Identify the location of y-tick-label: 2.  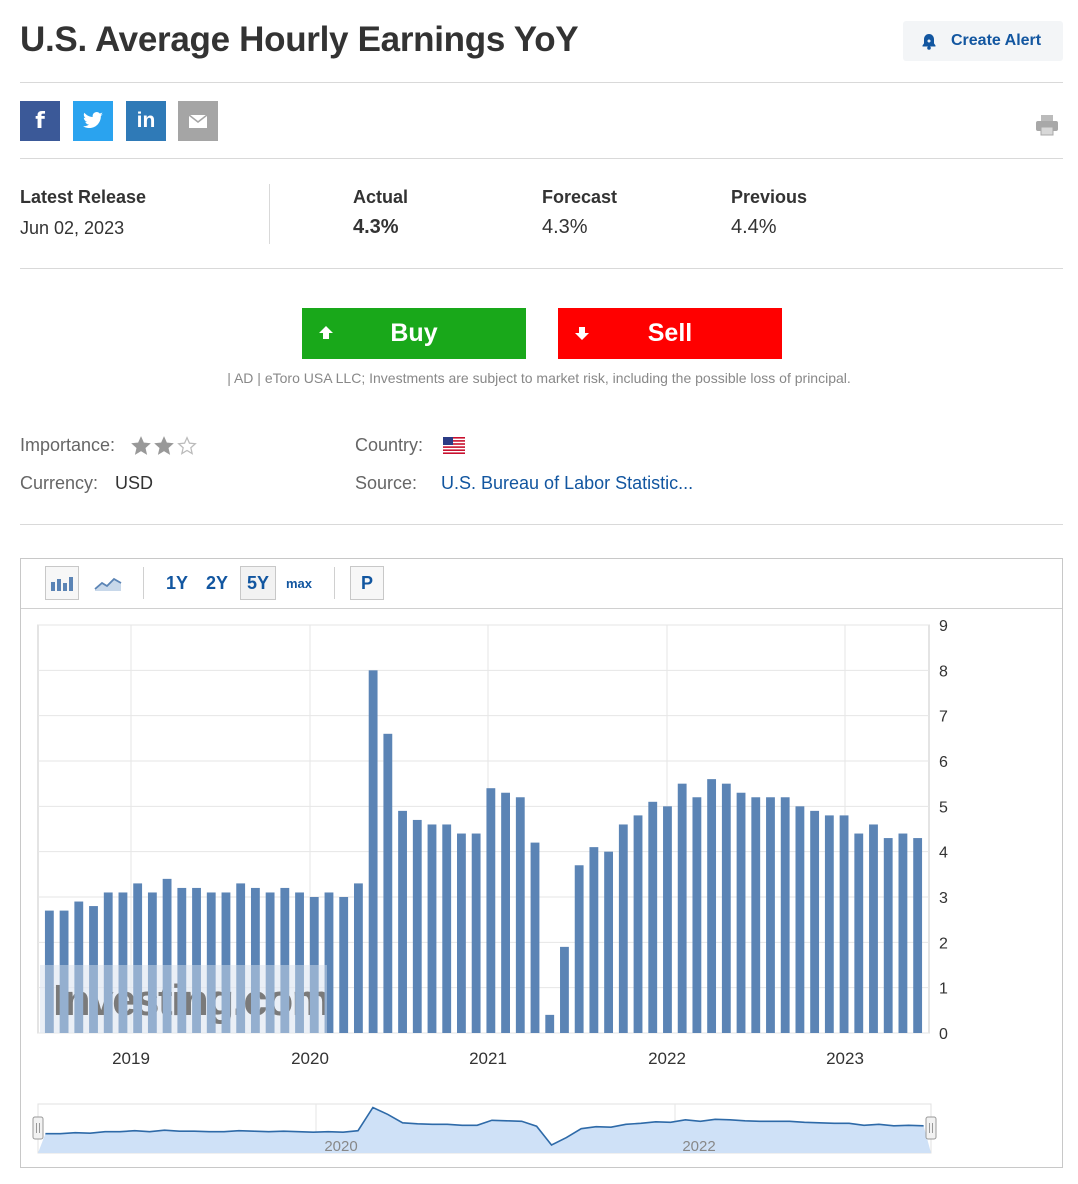
(943, 943).